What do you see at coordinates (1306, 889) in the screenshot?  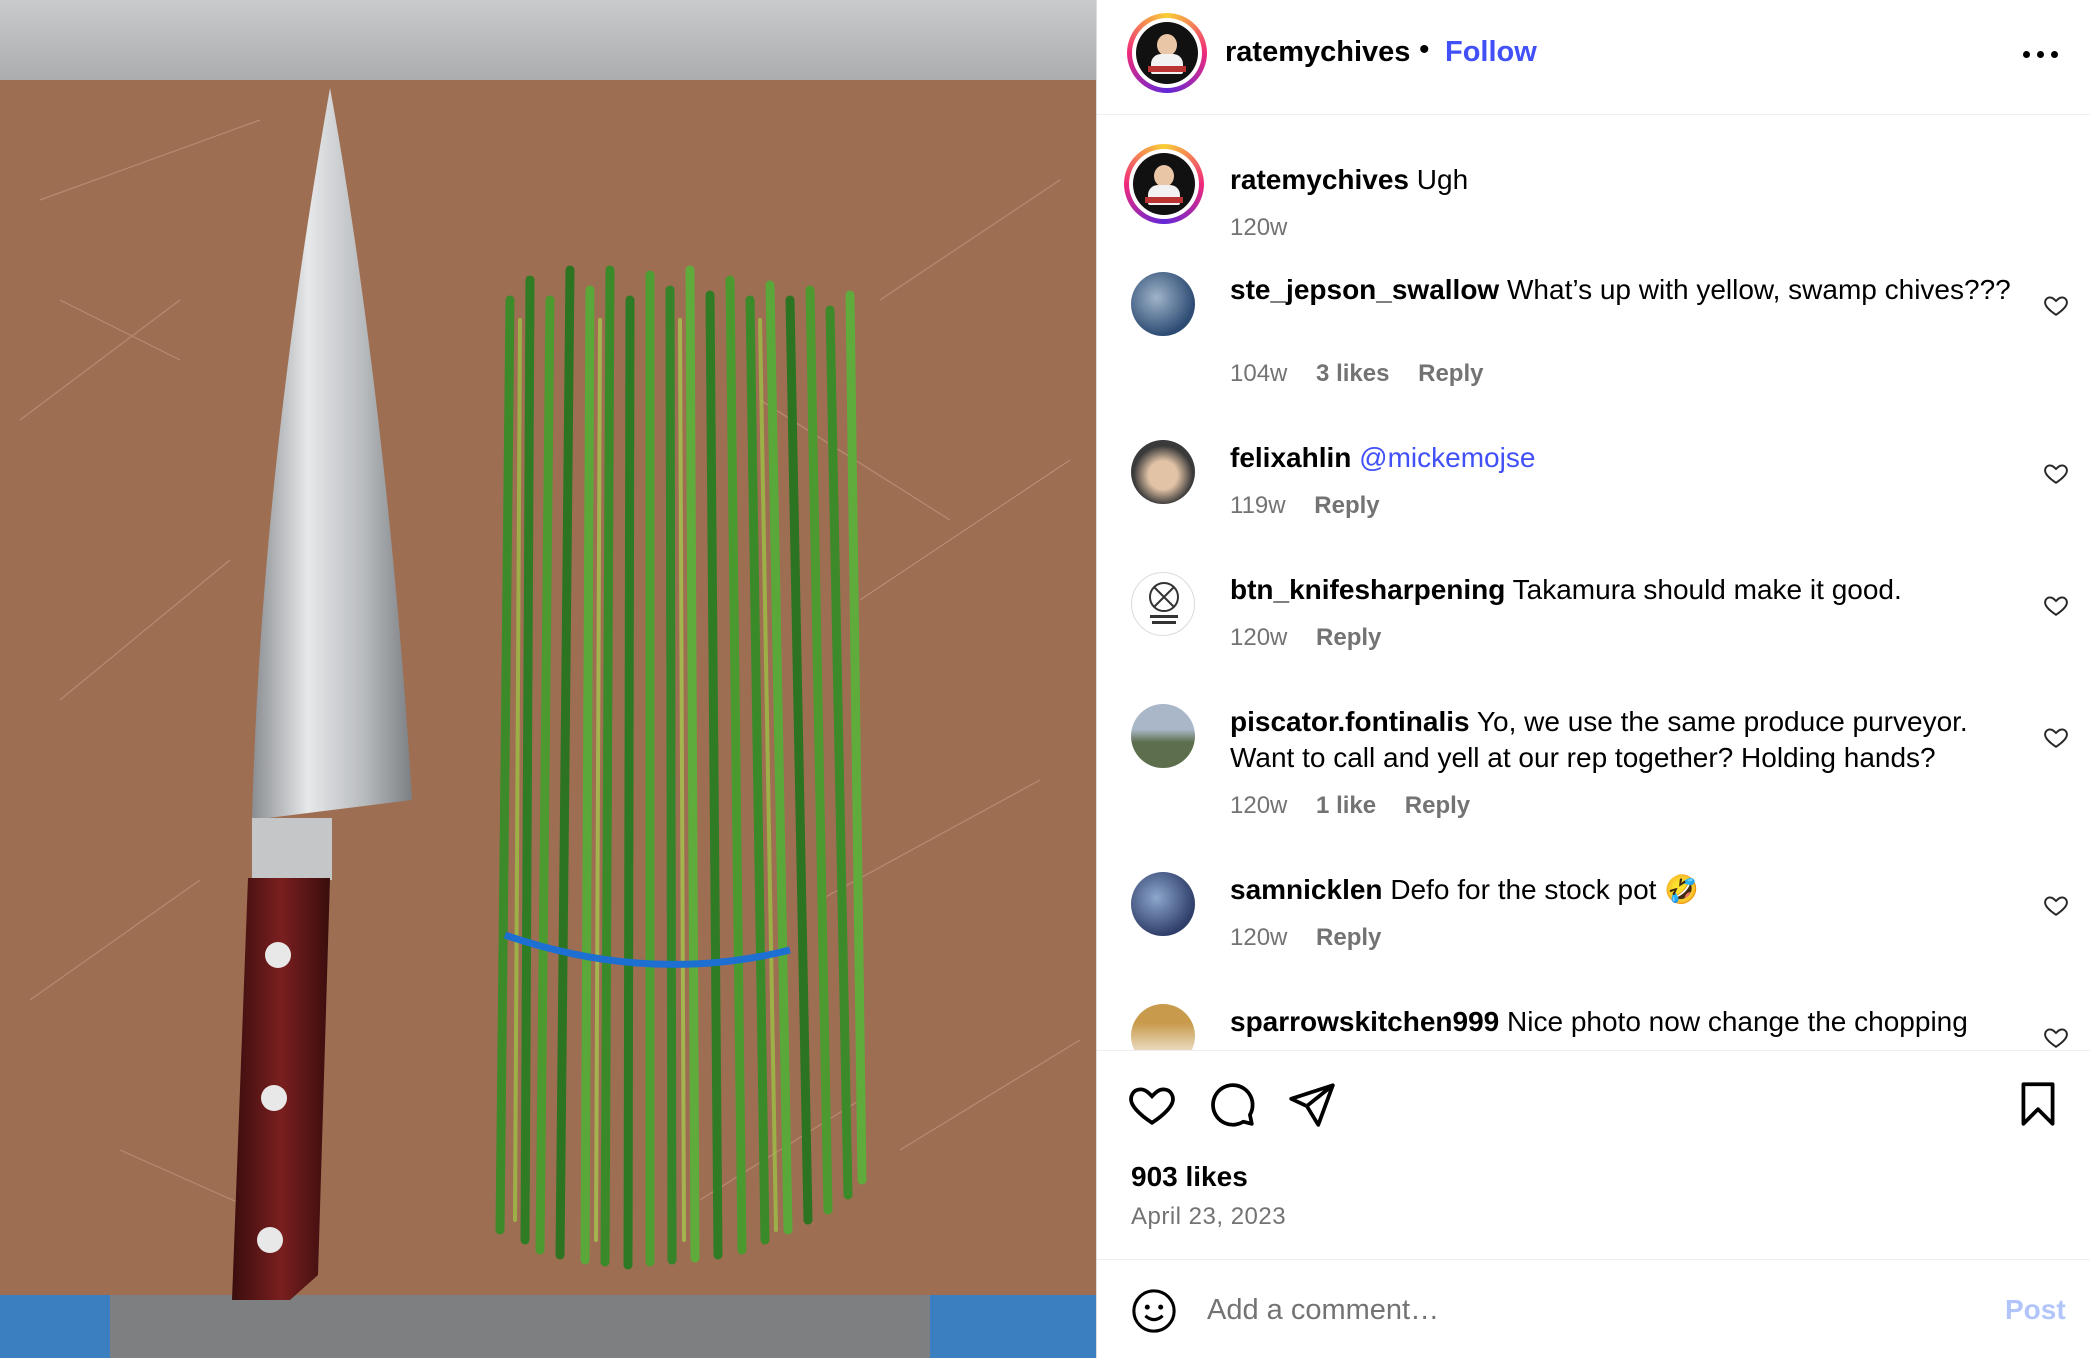 I see `comment-username: samnicklen` at bounding box center [1306, 889].